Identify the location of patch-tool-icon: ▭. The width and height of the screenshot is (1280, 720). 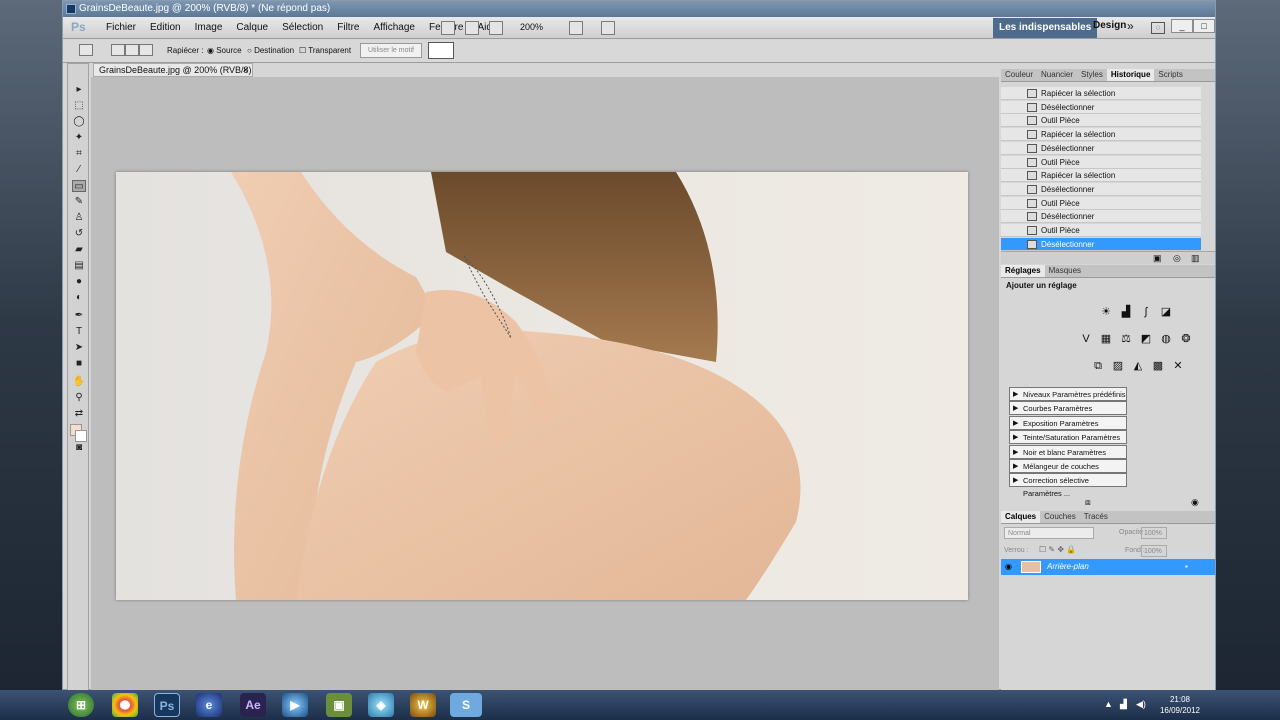
(79, 186).